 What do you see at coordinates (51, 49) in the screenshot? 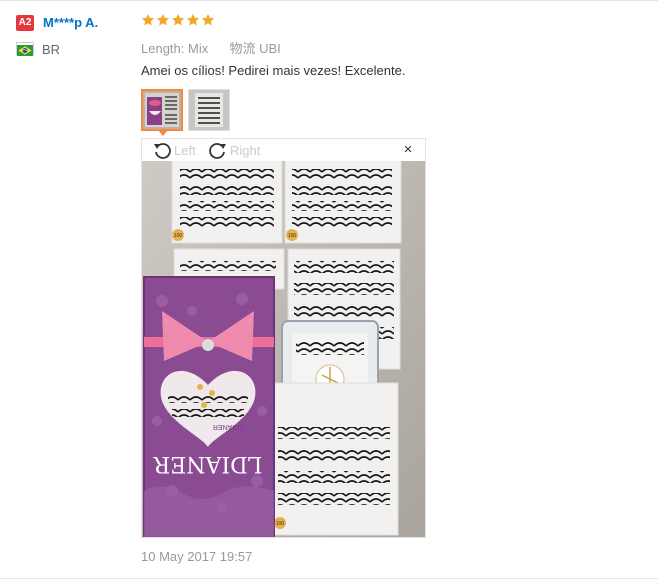
I see `country-code: BR` at bounding box center [51, 49].